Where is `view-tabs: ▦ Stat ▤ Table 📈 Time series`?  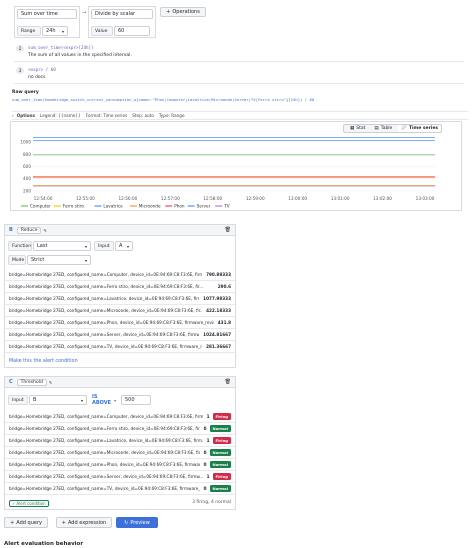
view-tabs: ▦ Stat ▤ Table 📈 Time series is located at coordinates (393, 128).